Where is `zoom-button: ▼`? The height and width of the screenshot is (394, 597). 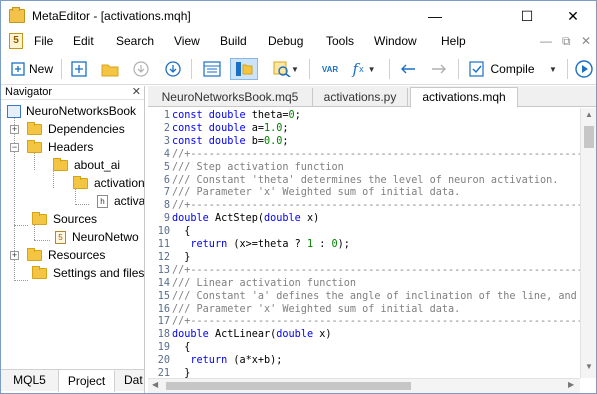 zoom-button: ▼ is located at coordinates (286, 69).